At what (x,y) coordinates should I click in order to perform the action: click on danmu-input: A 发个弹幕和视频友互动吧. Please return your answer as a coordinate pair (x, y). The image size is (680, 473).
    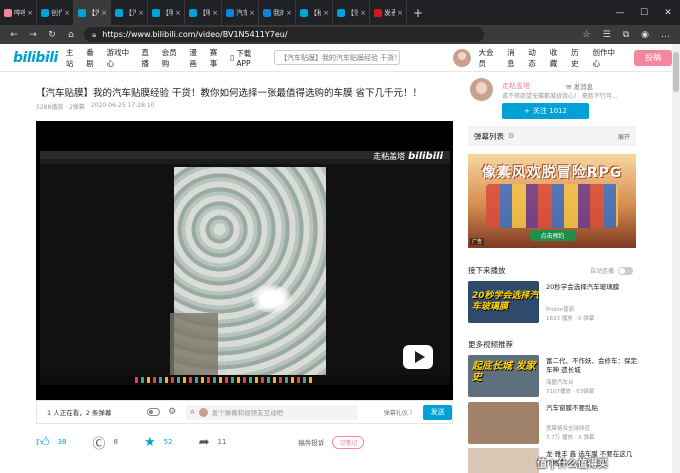
    Looking at the image, I should click on (272, 412).